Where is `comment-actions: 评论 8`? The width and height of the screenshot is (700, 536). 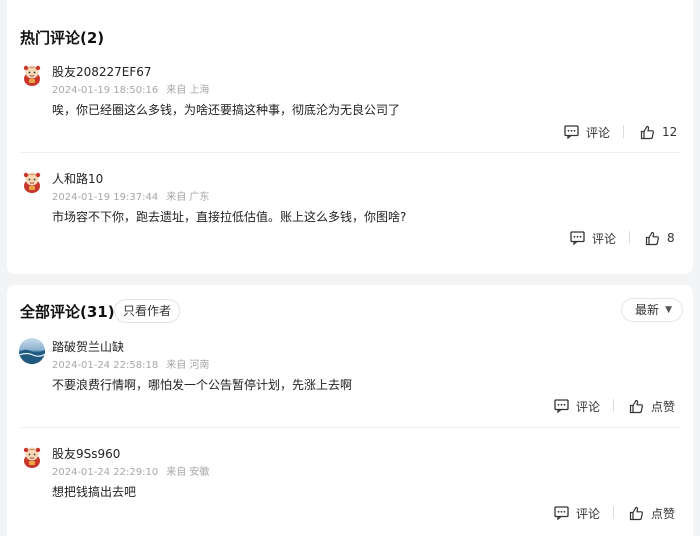
comment-actions: 评论 8 is located at coordinates (350, 238).